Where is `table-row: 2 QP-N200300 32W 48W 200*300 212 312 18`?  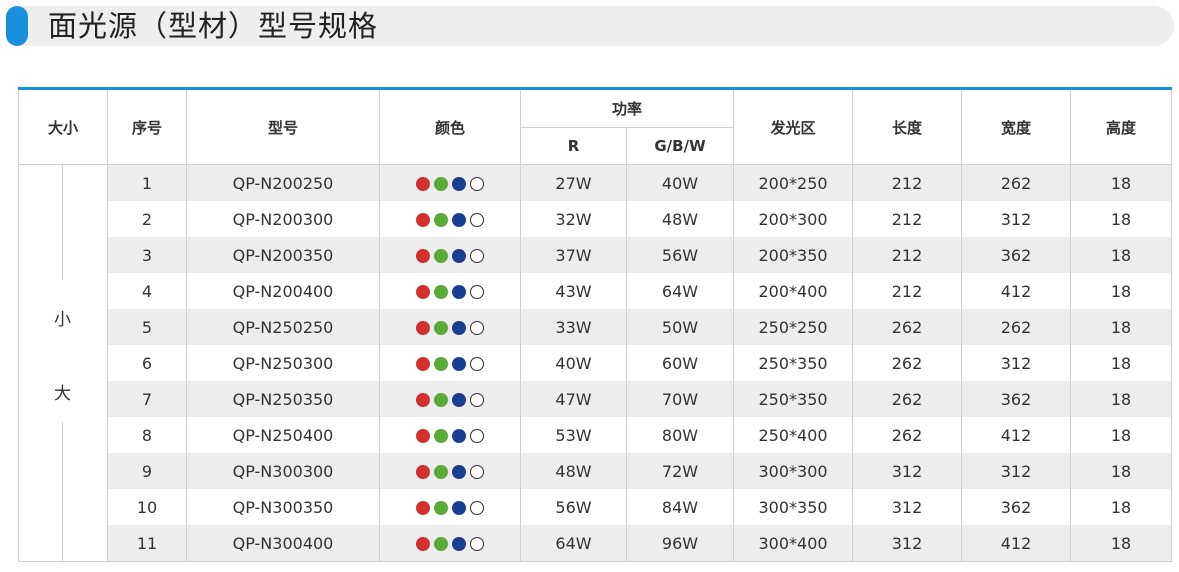 table-row: 2 QP-N200300 32W 48W 200*300 212 312 18 is located at coordinates (596, 219).